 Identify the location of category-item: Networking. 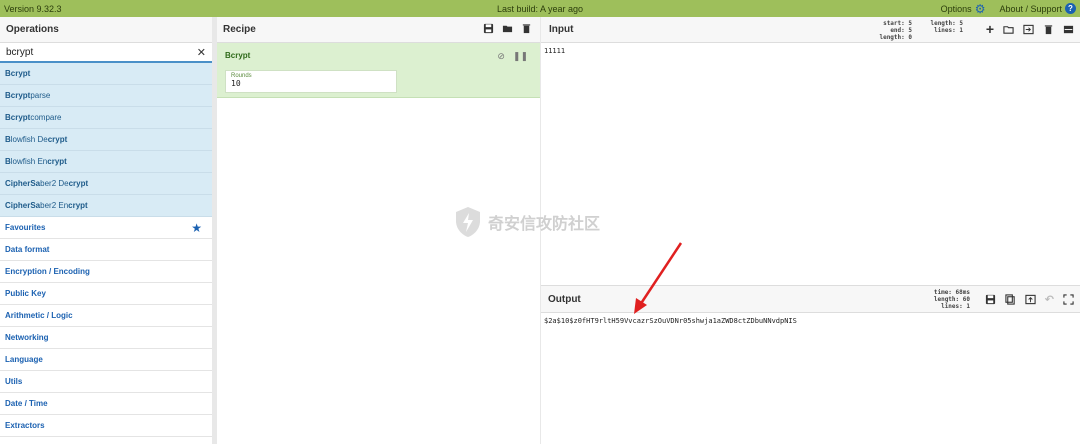
(106, 338).